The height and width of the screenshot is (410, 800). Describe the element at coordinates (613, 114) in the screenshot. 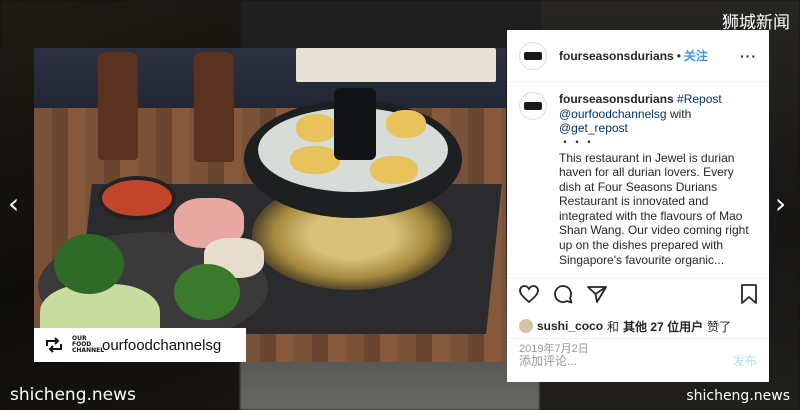

I see `mention-link: @ourfoodchannelsg` at that location.